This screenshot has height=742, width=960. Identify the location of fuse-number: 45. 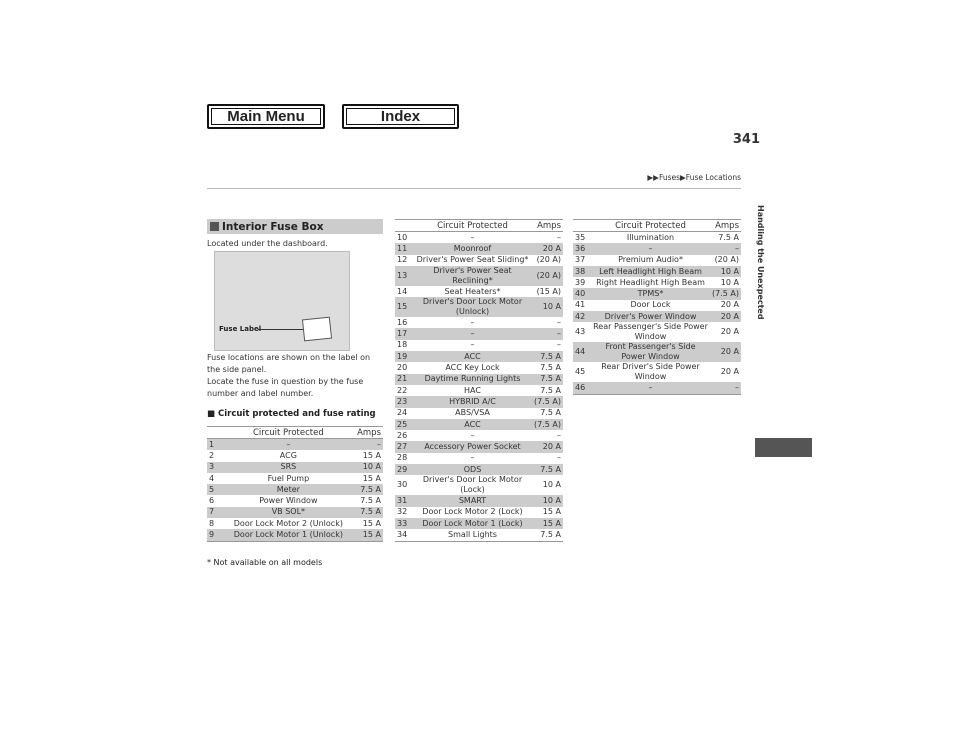
(580, 372).